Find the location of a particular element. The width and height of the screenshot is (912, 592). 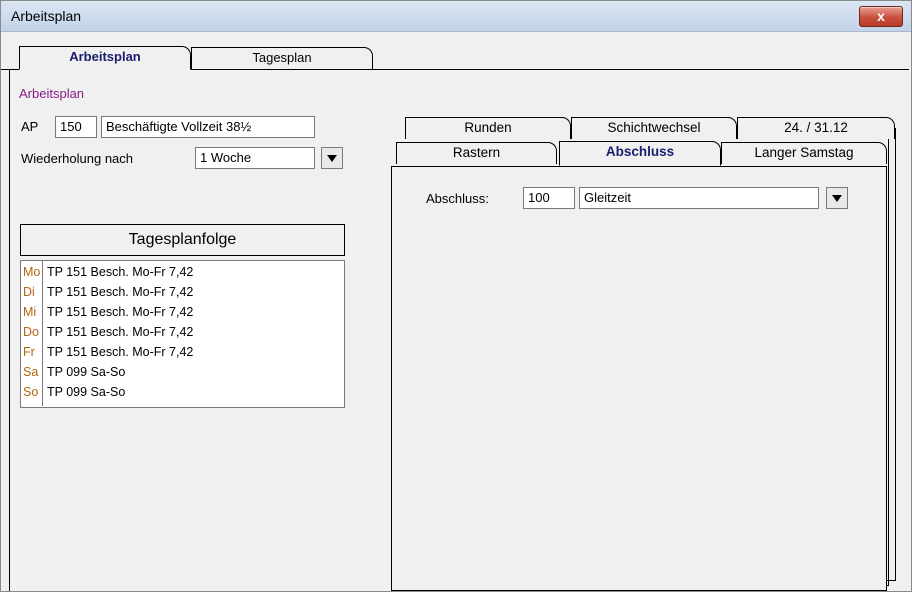

tab-schichtwechsel-label: Schichtwechsel is located at coordinates (654, 127).